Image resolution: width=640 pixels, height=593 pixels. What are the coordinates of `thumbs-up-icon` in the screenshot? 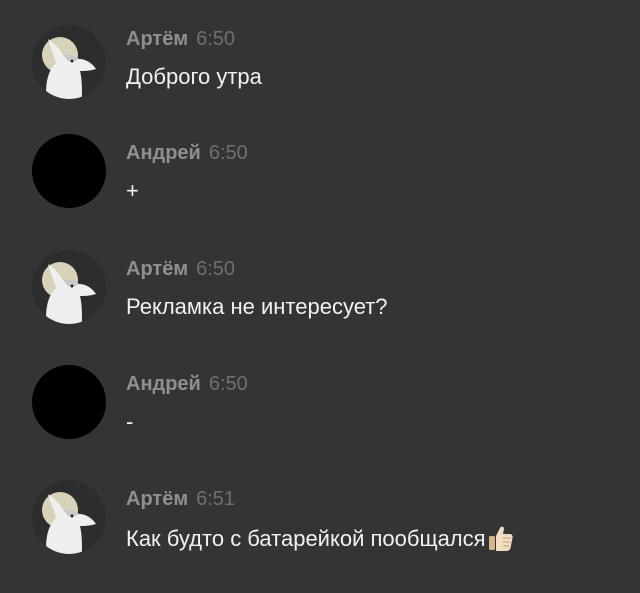 It's located at (501, 538).